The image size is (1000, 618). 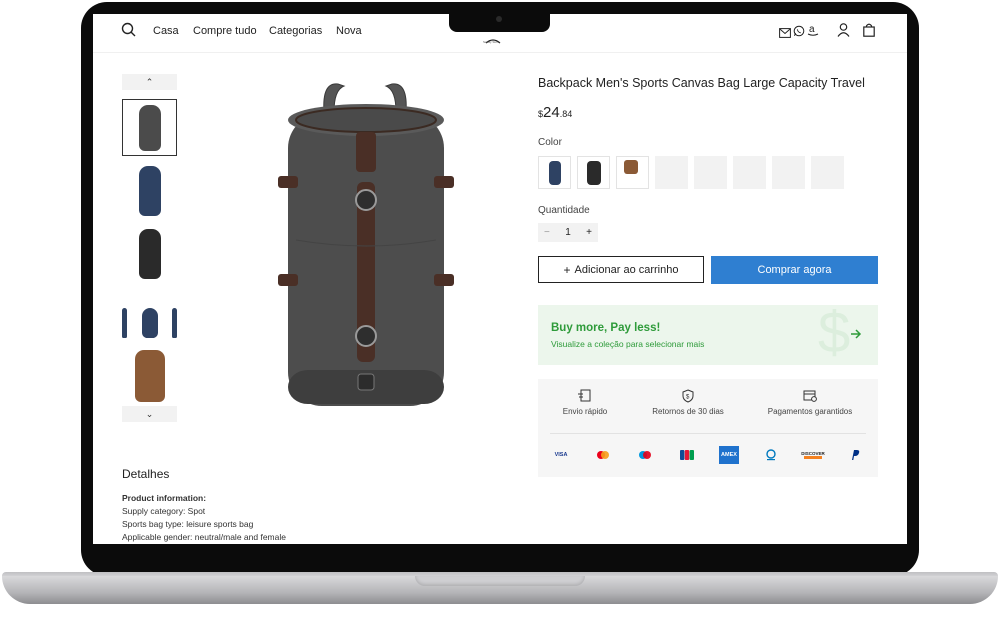 What do you see at coordinates (687, 455) in the screenshot?
I see `jcb-icon` at bounding box center [687, 455].